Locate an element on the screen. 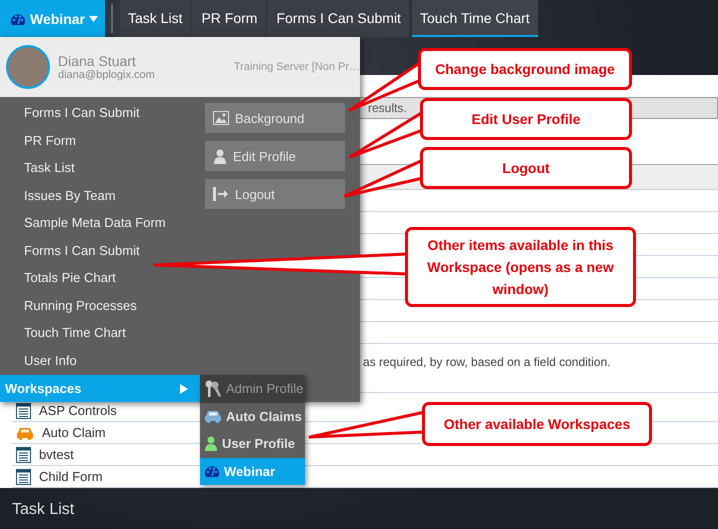 Image resolution: width=718 pixels, height=529 pixels. nav-tab: Forms I Can Submit is located at coordinates (338, 18).